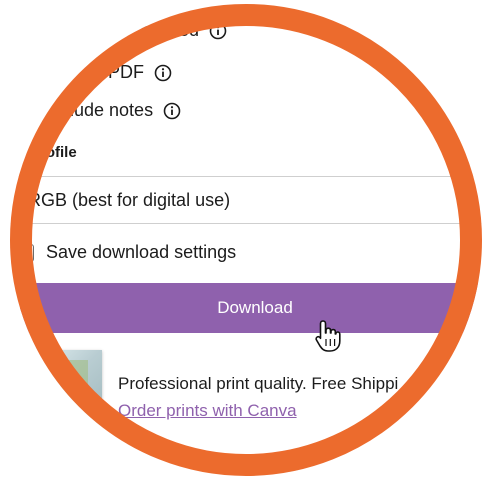  Describe the element at coordinates (328, 338) in the screenshot. I see `hand-pointer-cursor-icon` at that location.